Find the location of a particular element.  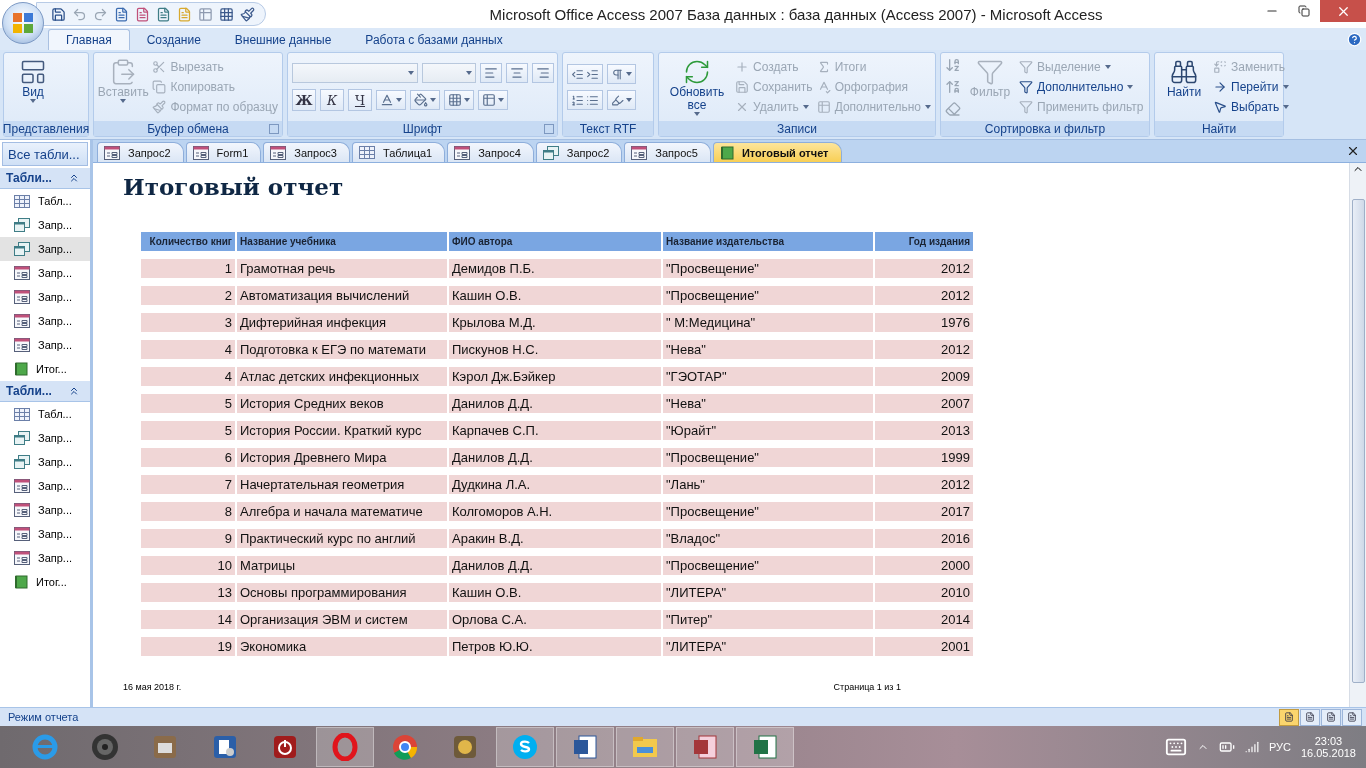

sort-ascending-icon is located at coordinates (953, 65).